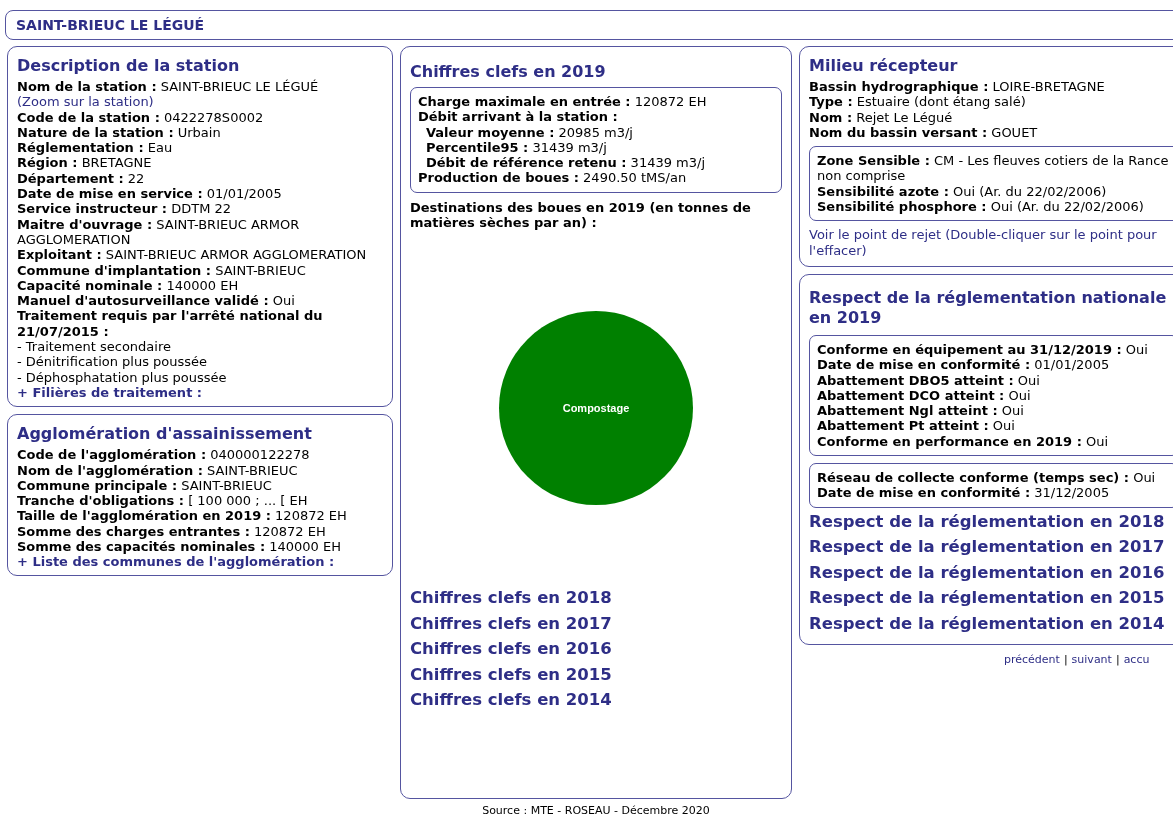 The width and height of the screenshot is (1173, 817). What do you see at coordinates (140, 117) in the screenshot?
I see `field-line: Code de la station : 0422278S0002` at bounding box center [140, 117].